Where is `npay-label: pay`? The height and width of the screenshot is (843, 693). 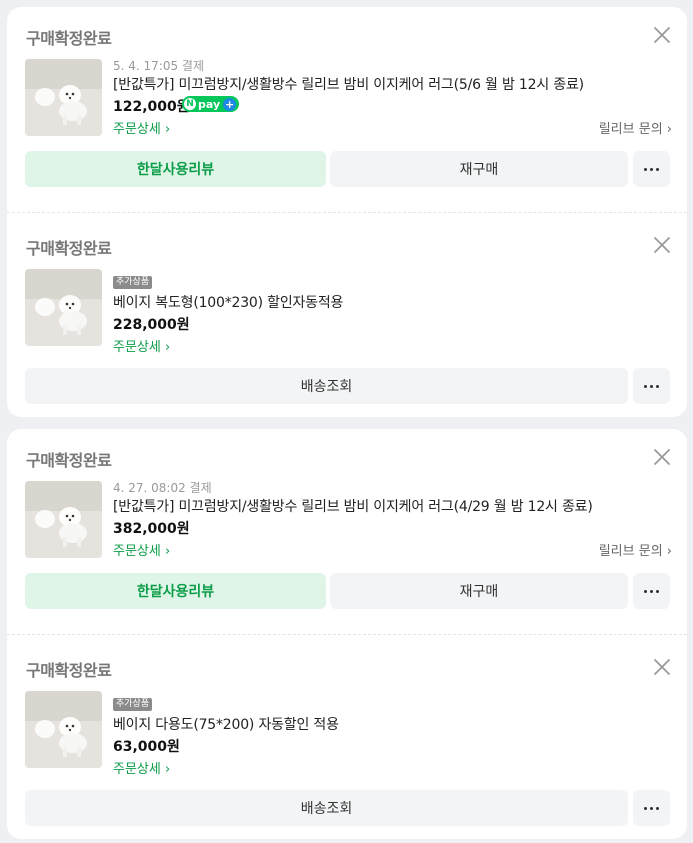
npay-label: pay is located at coordinates (209, 104).